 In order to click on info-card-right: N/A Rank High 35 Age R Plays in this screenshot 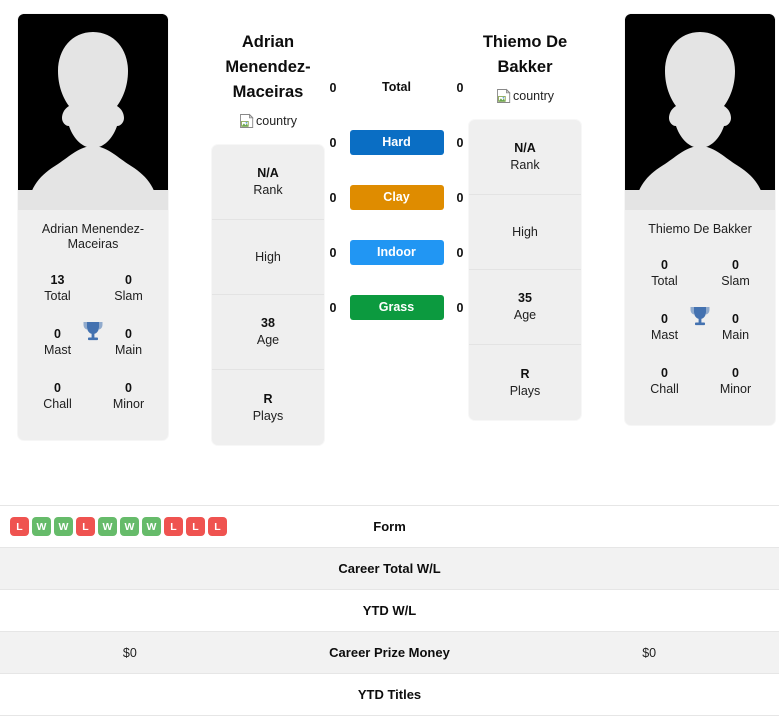, I will do `click(525, 270)`.